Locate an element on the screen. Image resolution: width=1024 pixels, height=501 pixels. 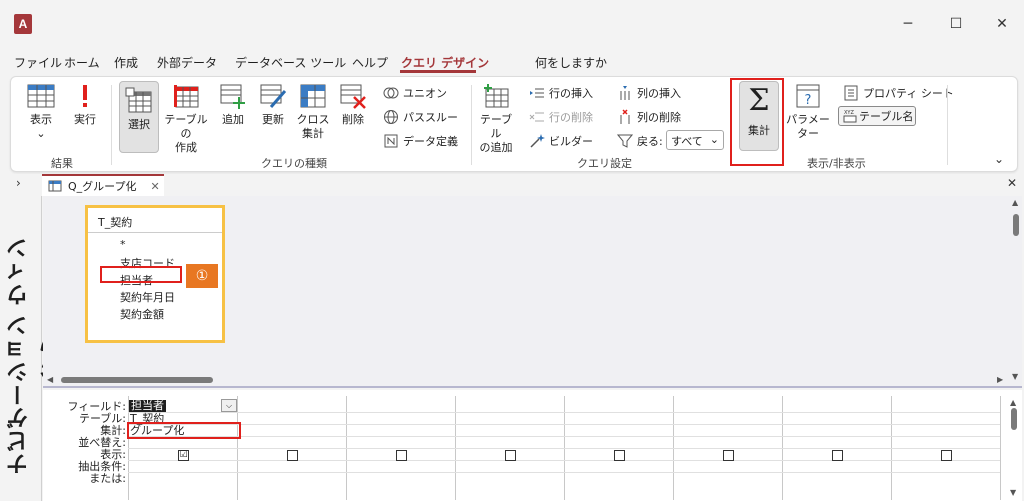
insert-columns-button: 列の挿入 is located at coordinates (649, 93).